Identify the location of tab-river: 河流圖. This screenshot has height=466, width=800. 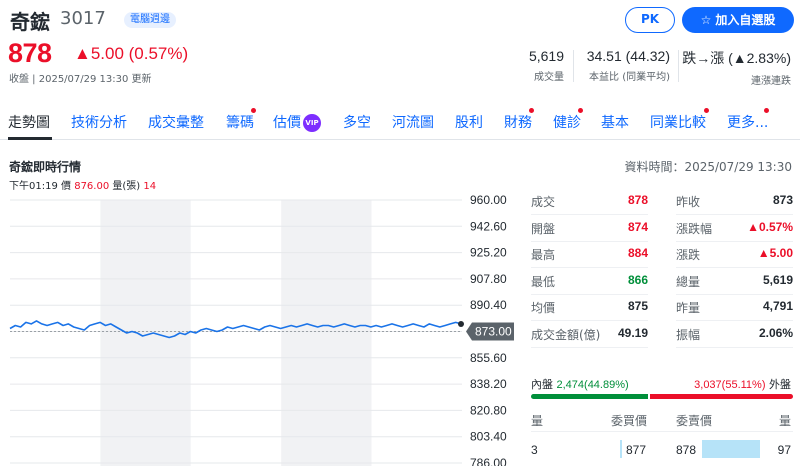
(413, 122).